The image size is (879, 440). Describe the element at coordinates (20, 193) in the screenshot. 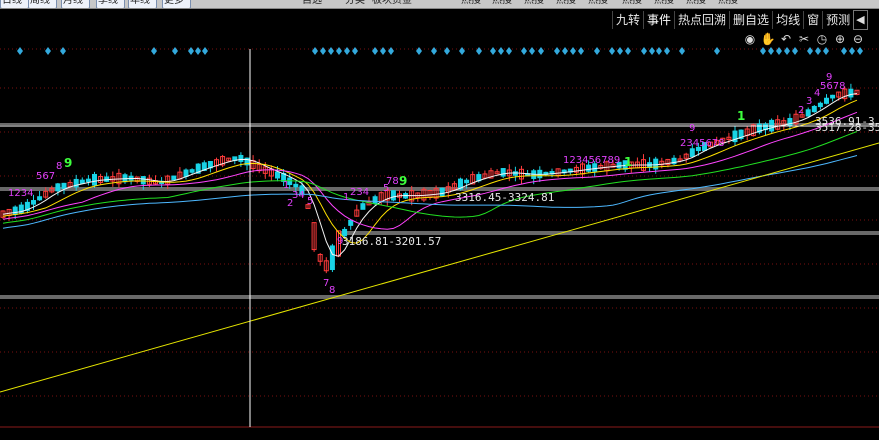

I see `sequential-count-label: 1234` at that location.